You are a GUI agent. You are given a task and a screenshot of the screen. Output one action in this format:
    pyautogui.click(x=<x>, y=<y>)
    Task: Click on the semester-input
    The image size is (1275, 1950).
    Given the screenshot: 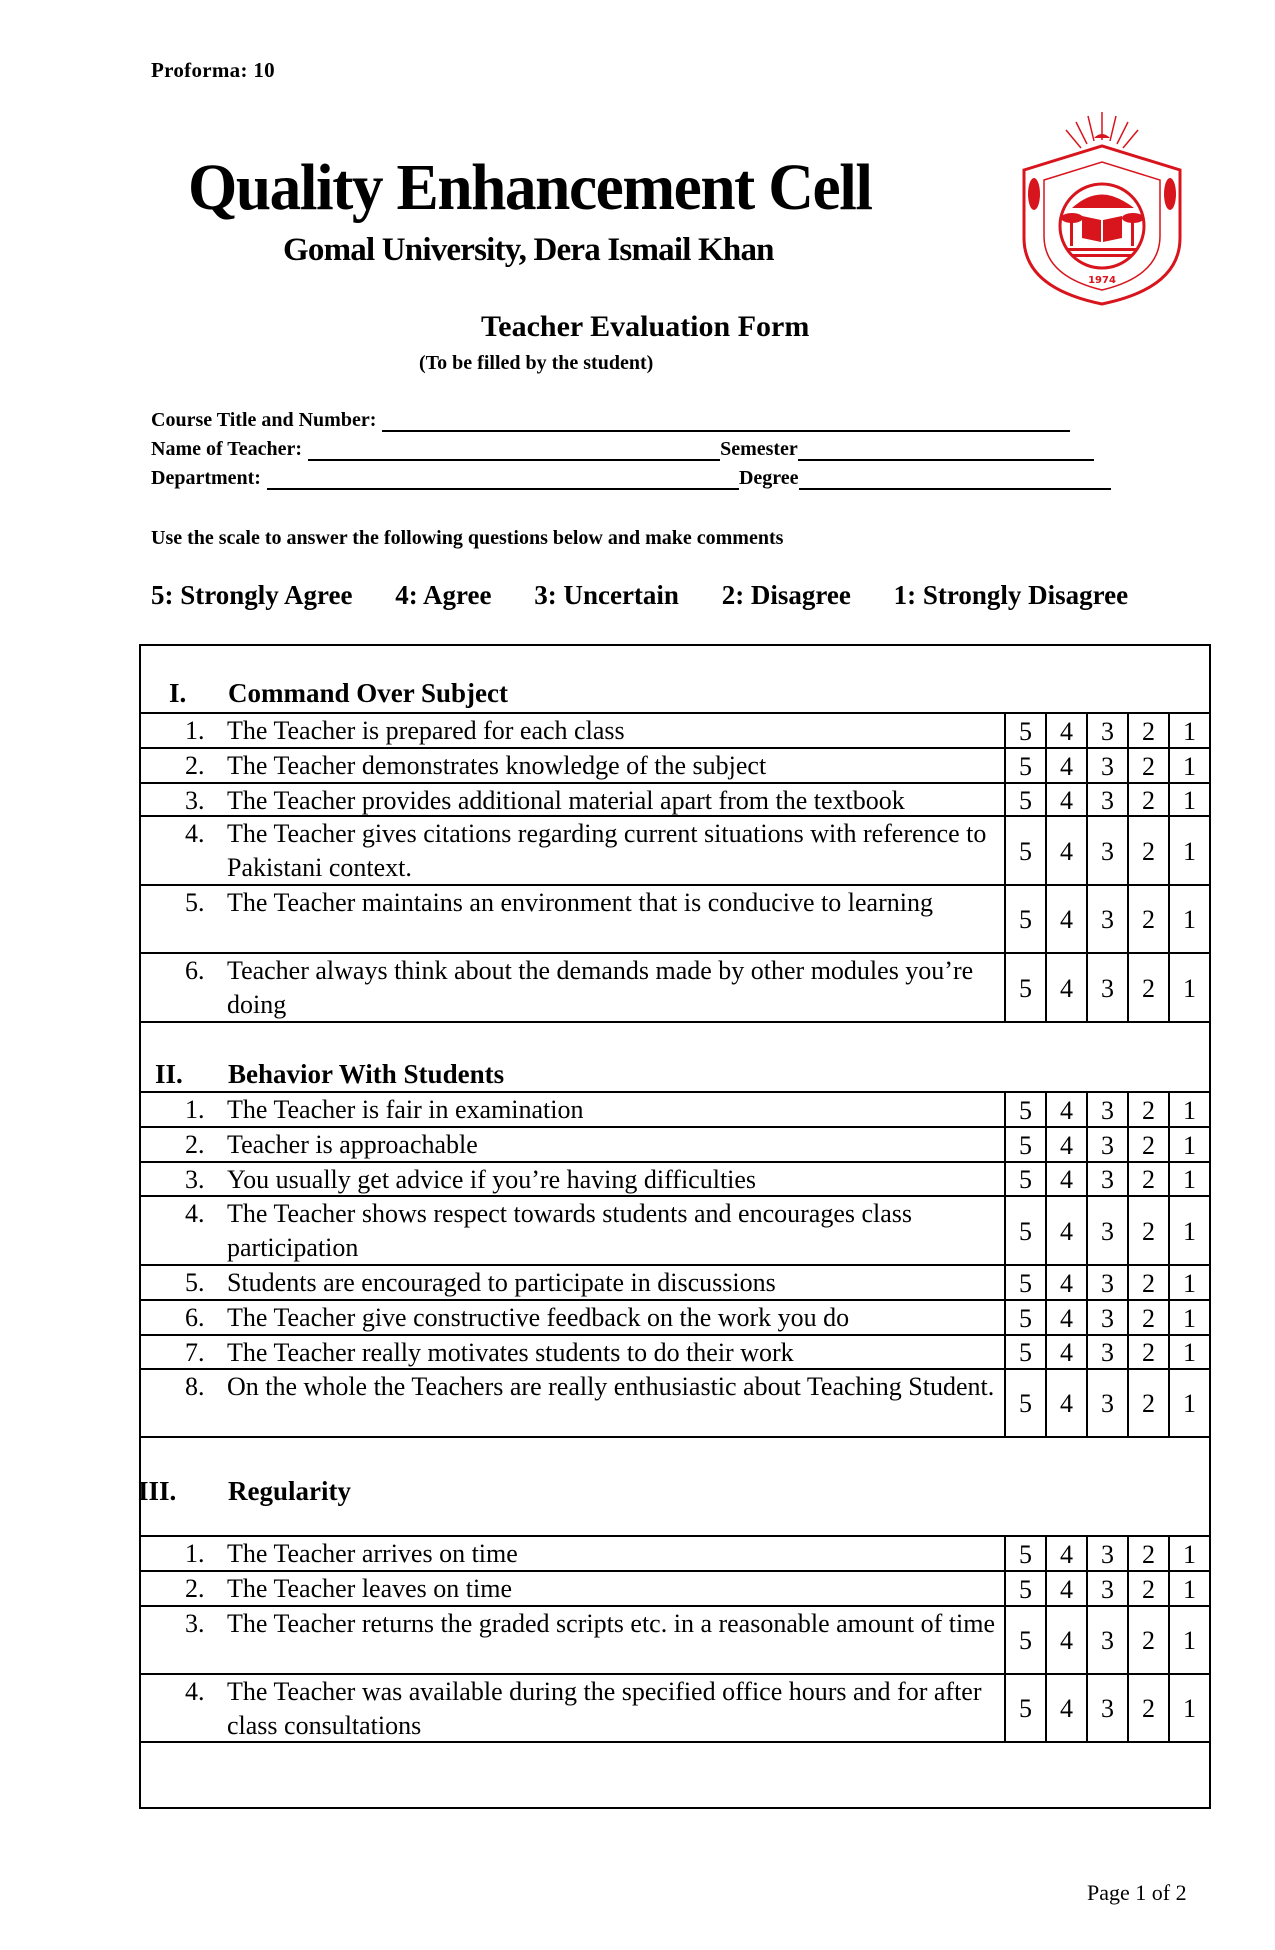 What is the action you would take?
    pyautogui.click(x=945, y=452)
    